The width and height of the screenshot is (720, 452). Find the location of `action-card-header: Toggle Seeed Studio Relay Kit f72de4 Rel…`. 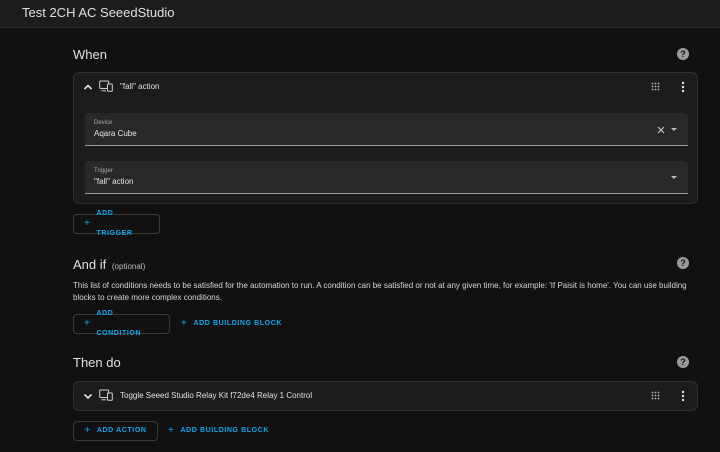

action-card-header: Toggle Seeed Studio Relay Kit f72de4 Rel… is located at coordinates (385, 396).